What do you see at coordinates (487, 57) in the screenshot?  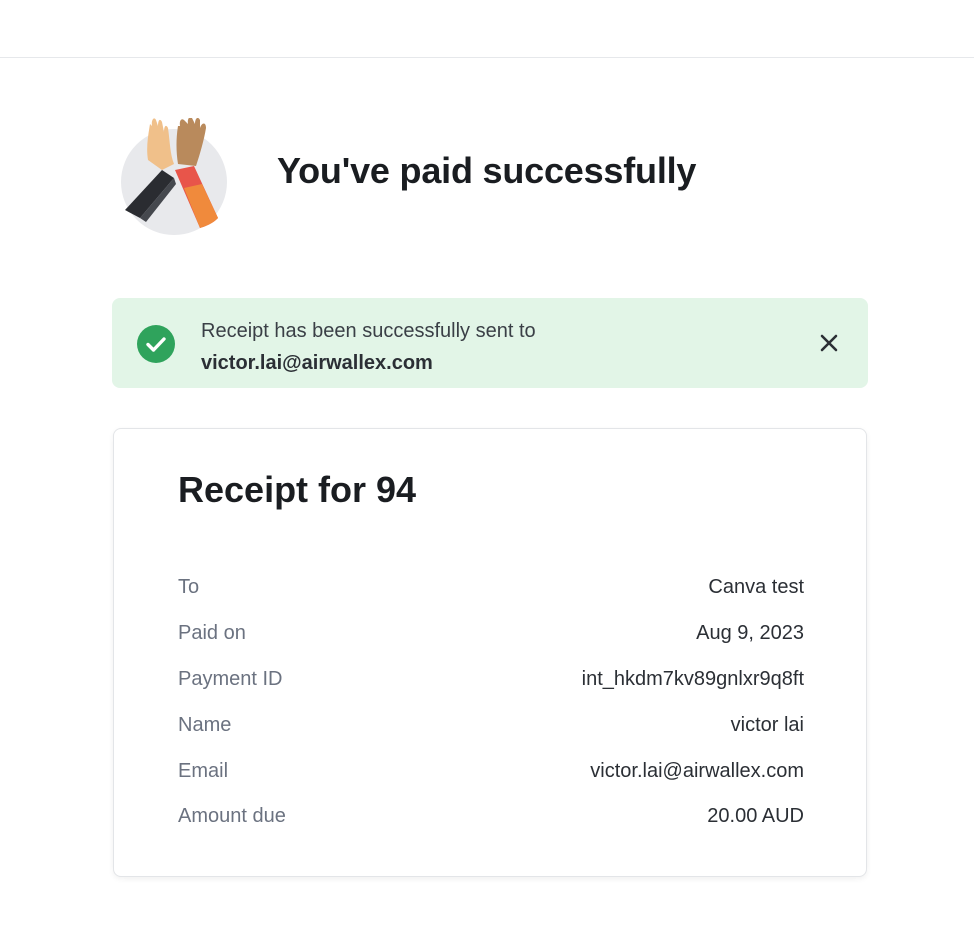 I see `header-divider` at bounding box center [487, 57].